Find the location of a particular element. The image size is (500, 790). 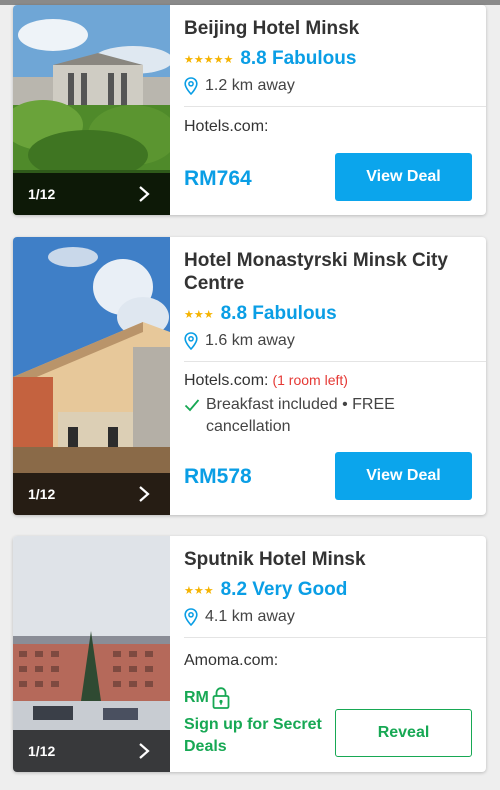

rating-row: ★★★ 8.8 Fabulous is located at coordinates (335, 314).